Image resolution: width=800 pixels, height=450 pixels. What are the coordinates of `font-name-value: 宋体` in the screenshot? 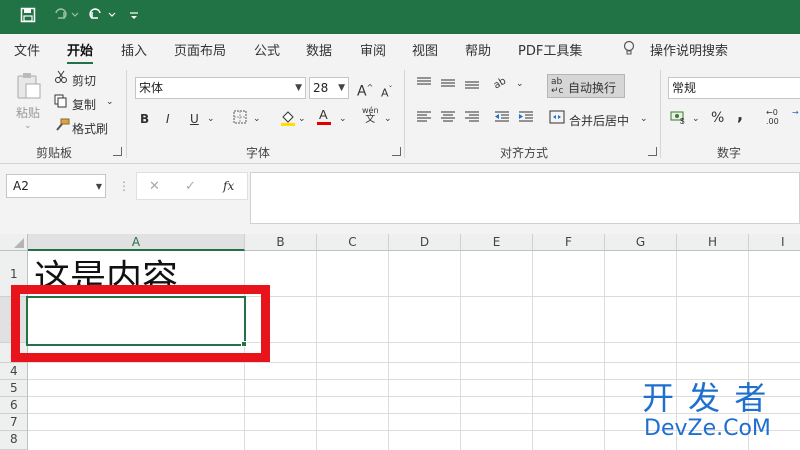 It's located at (151, 88).